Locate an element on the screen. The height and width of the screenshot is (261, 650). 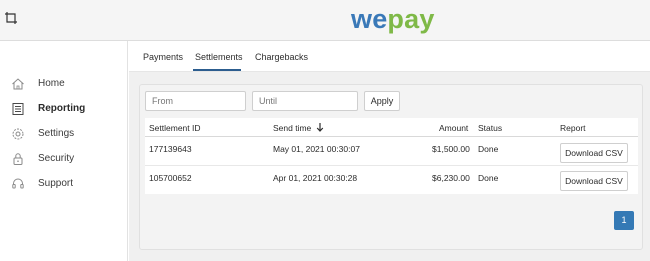
logo-we: we is located at coordinates (369, 19).